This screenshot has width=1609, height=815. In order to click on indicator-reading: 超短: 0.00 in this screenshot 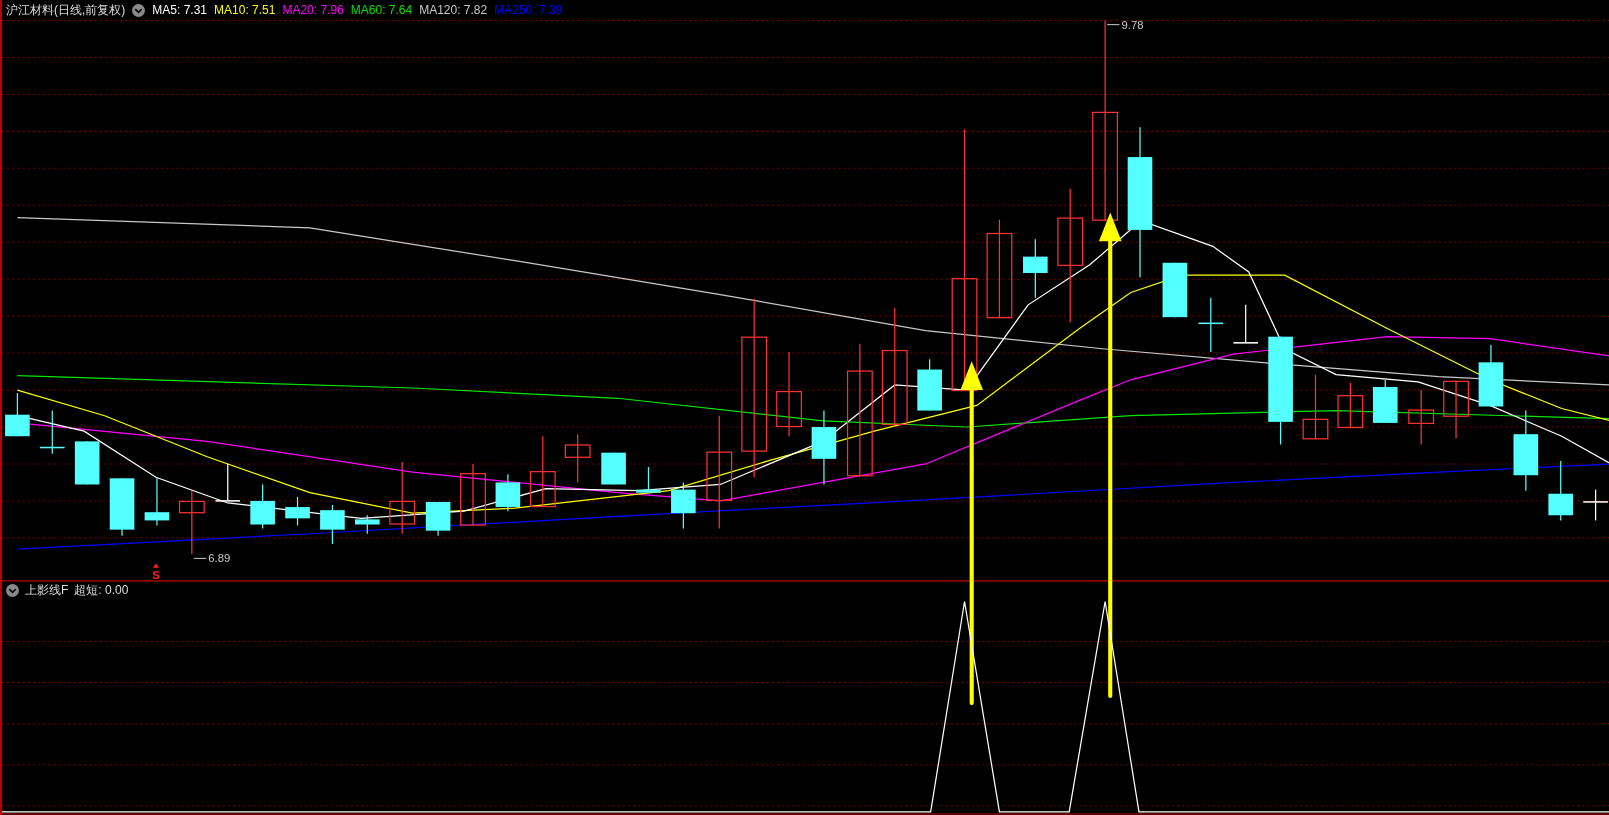, I will do `click(101, 590)`.